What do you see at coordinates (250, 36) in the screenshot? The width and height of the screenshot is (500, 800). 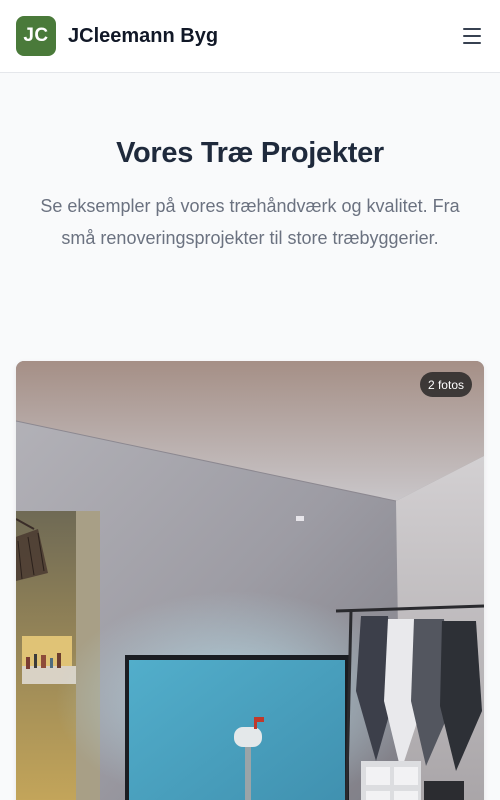 I see `top-navbar: JC JCleemann Byg` at bounding box center [250, 36].